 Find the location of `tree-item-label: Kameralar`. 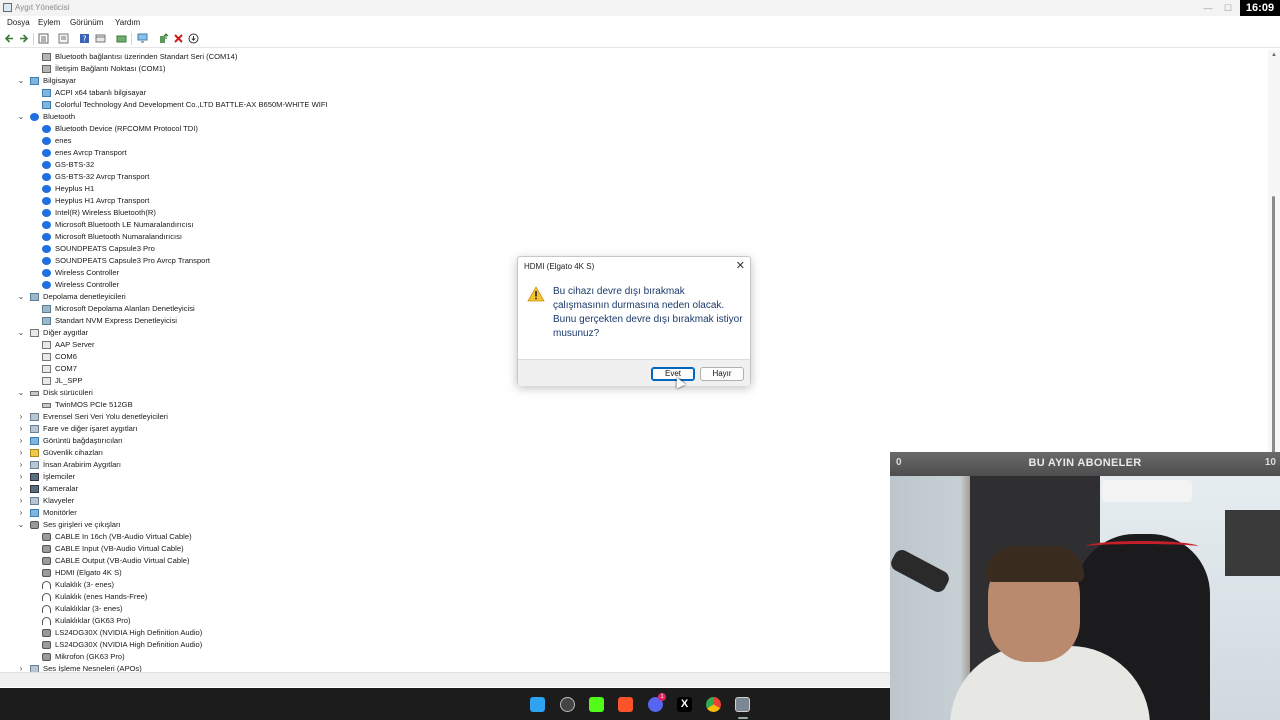

tree-item-label: Kameralar is located at coordinates (61, 488).